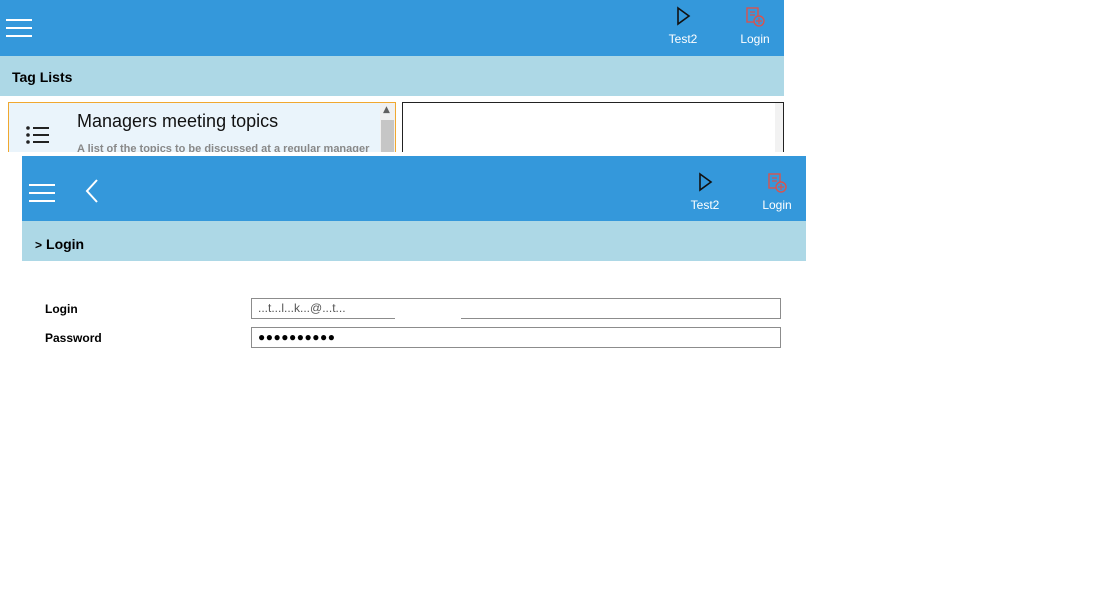 The height and width of the screenshot is (608, 1120). I want to click on page-title: Tag Lists, so click(42, 77).